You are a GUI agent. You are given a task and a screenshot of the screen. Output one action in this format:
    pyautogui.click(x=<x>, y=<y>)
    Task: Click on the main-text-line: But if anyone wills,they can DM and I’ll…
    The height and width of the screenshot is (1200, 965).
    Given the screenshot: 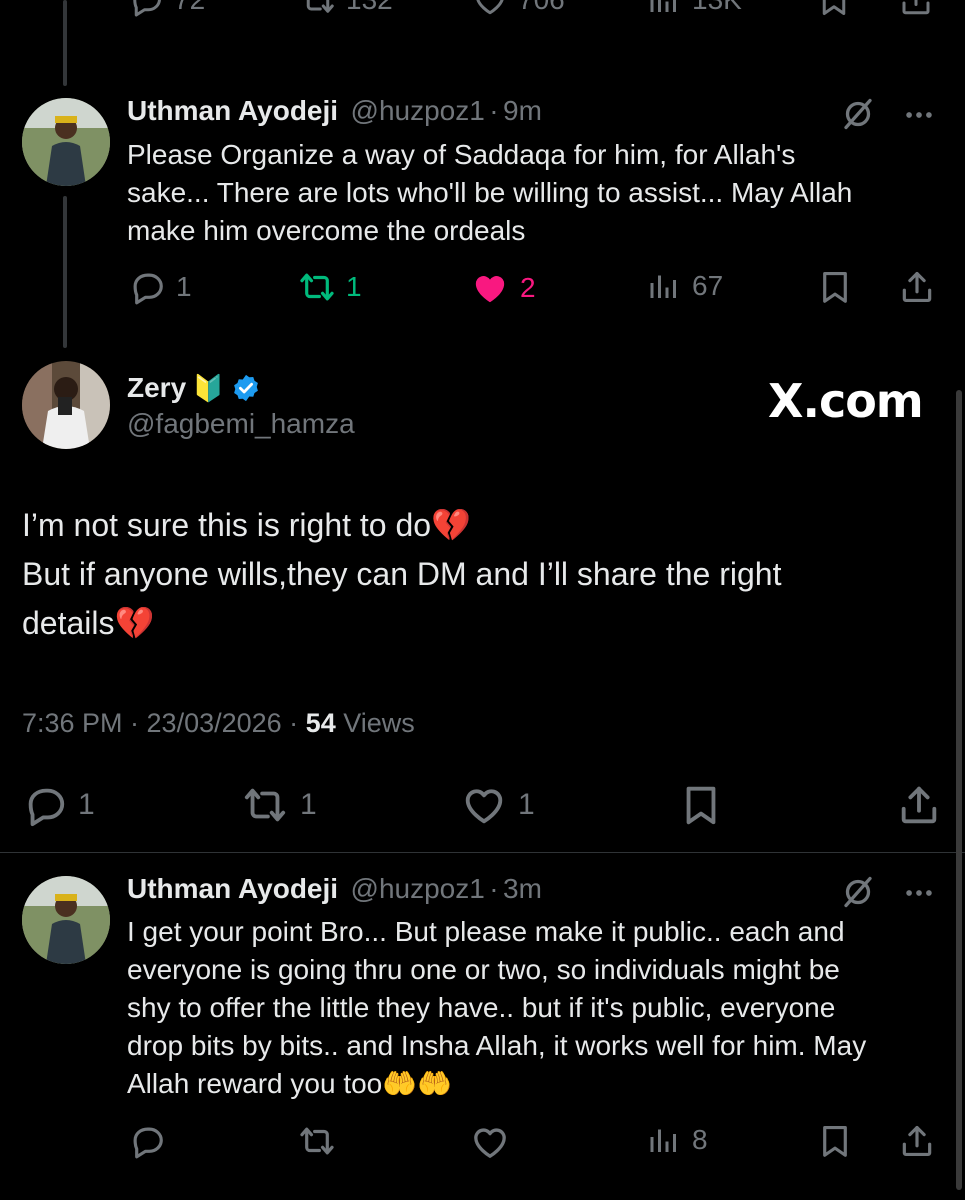 What is the action you would take?
    pyautogui.click(x=402, y=574)
    